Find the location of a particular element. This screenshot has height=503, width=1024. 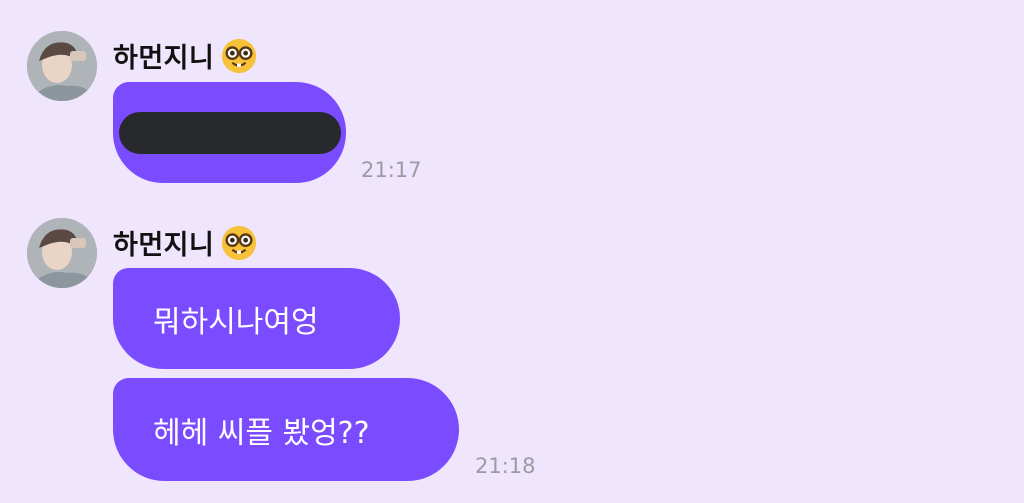

message-bubble: 뭐하시나여엉 is located at coordinates (256, 318).